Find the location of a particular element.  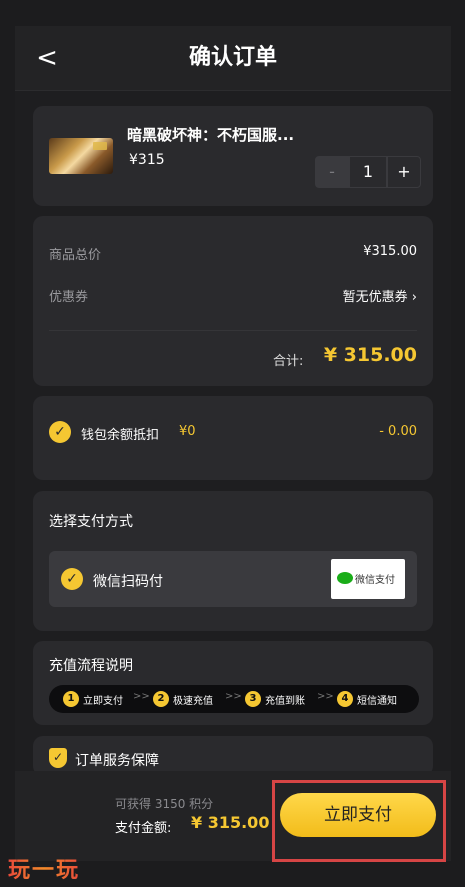

quantity-value: 1 is located at coordinates (368, 172).